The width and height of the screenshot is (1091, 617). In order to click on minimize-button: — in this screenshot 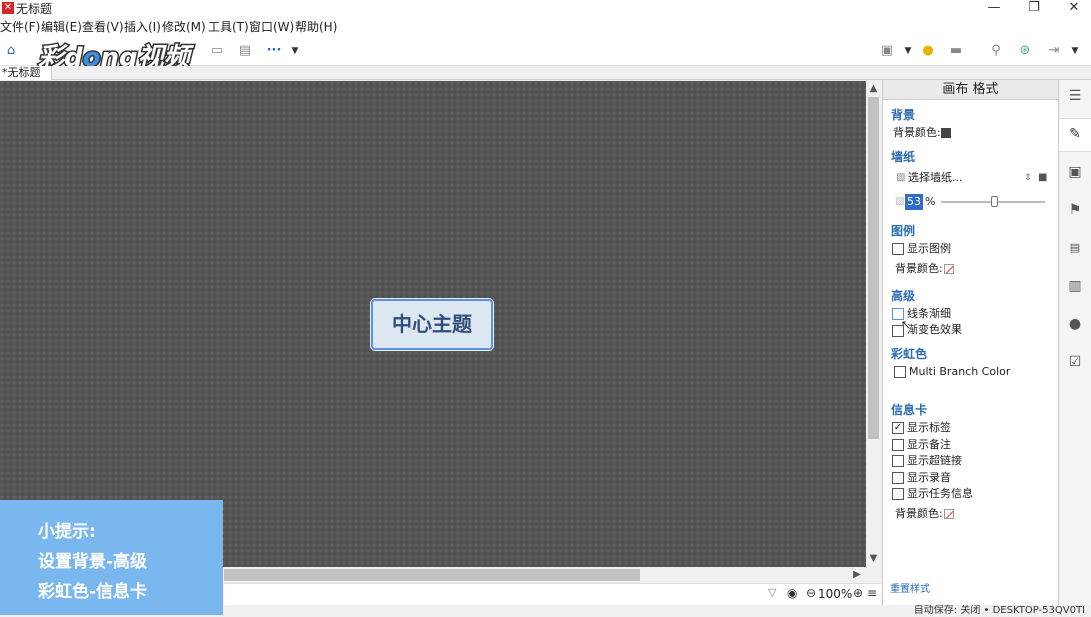, I will do `click(994, 9)`.